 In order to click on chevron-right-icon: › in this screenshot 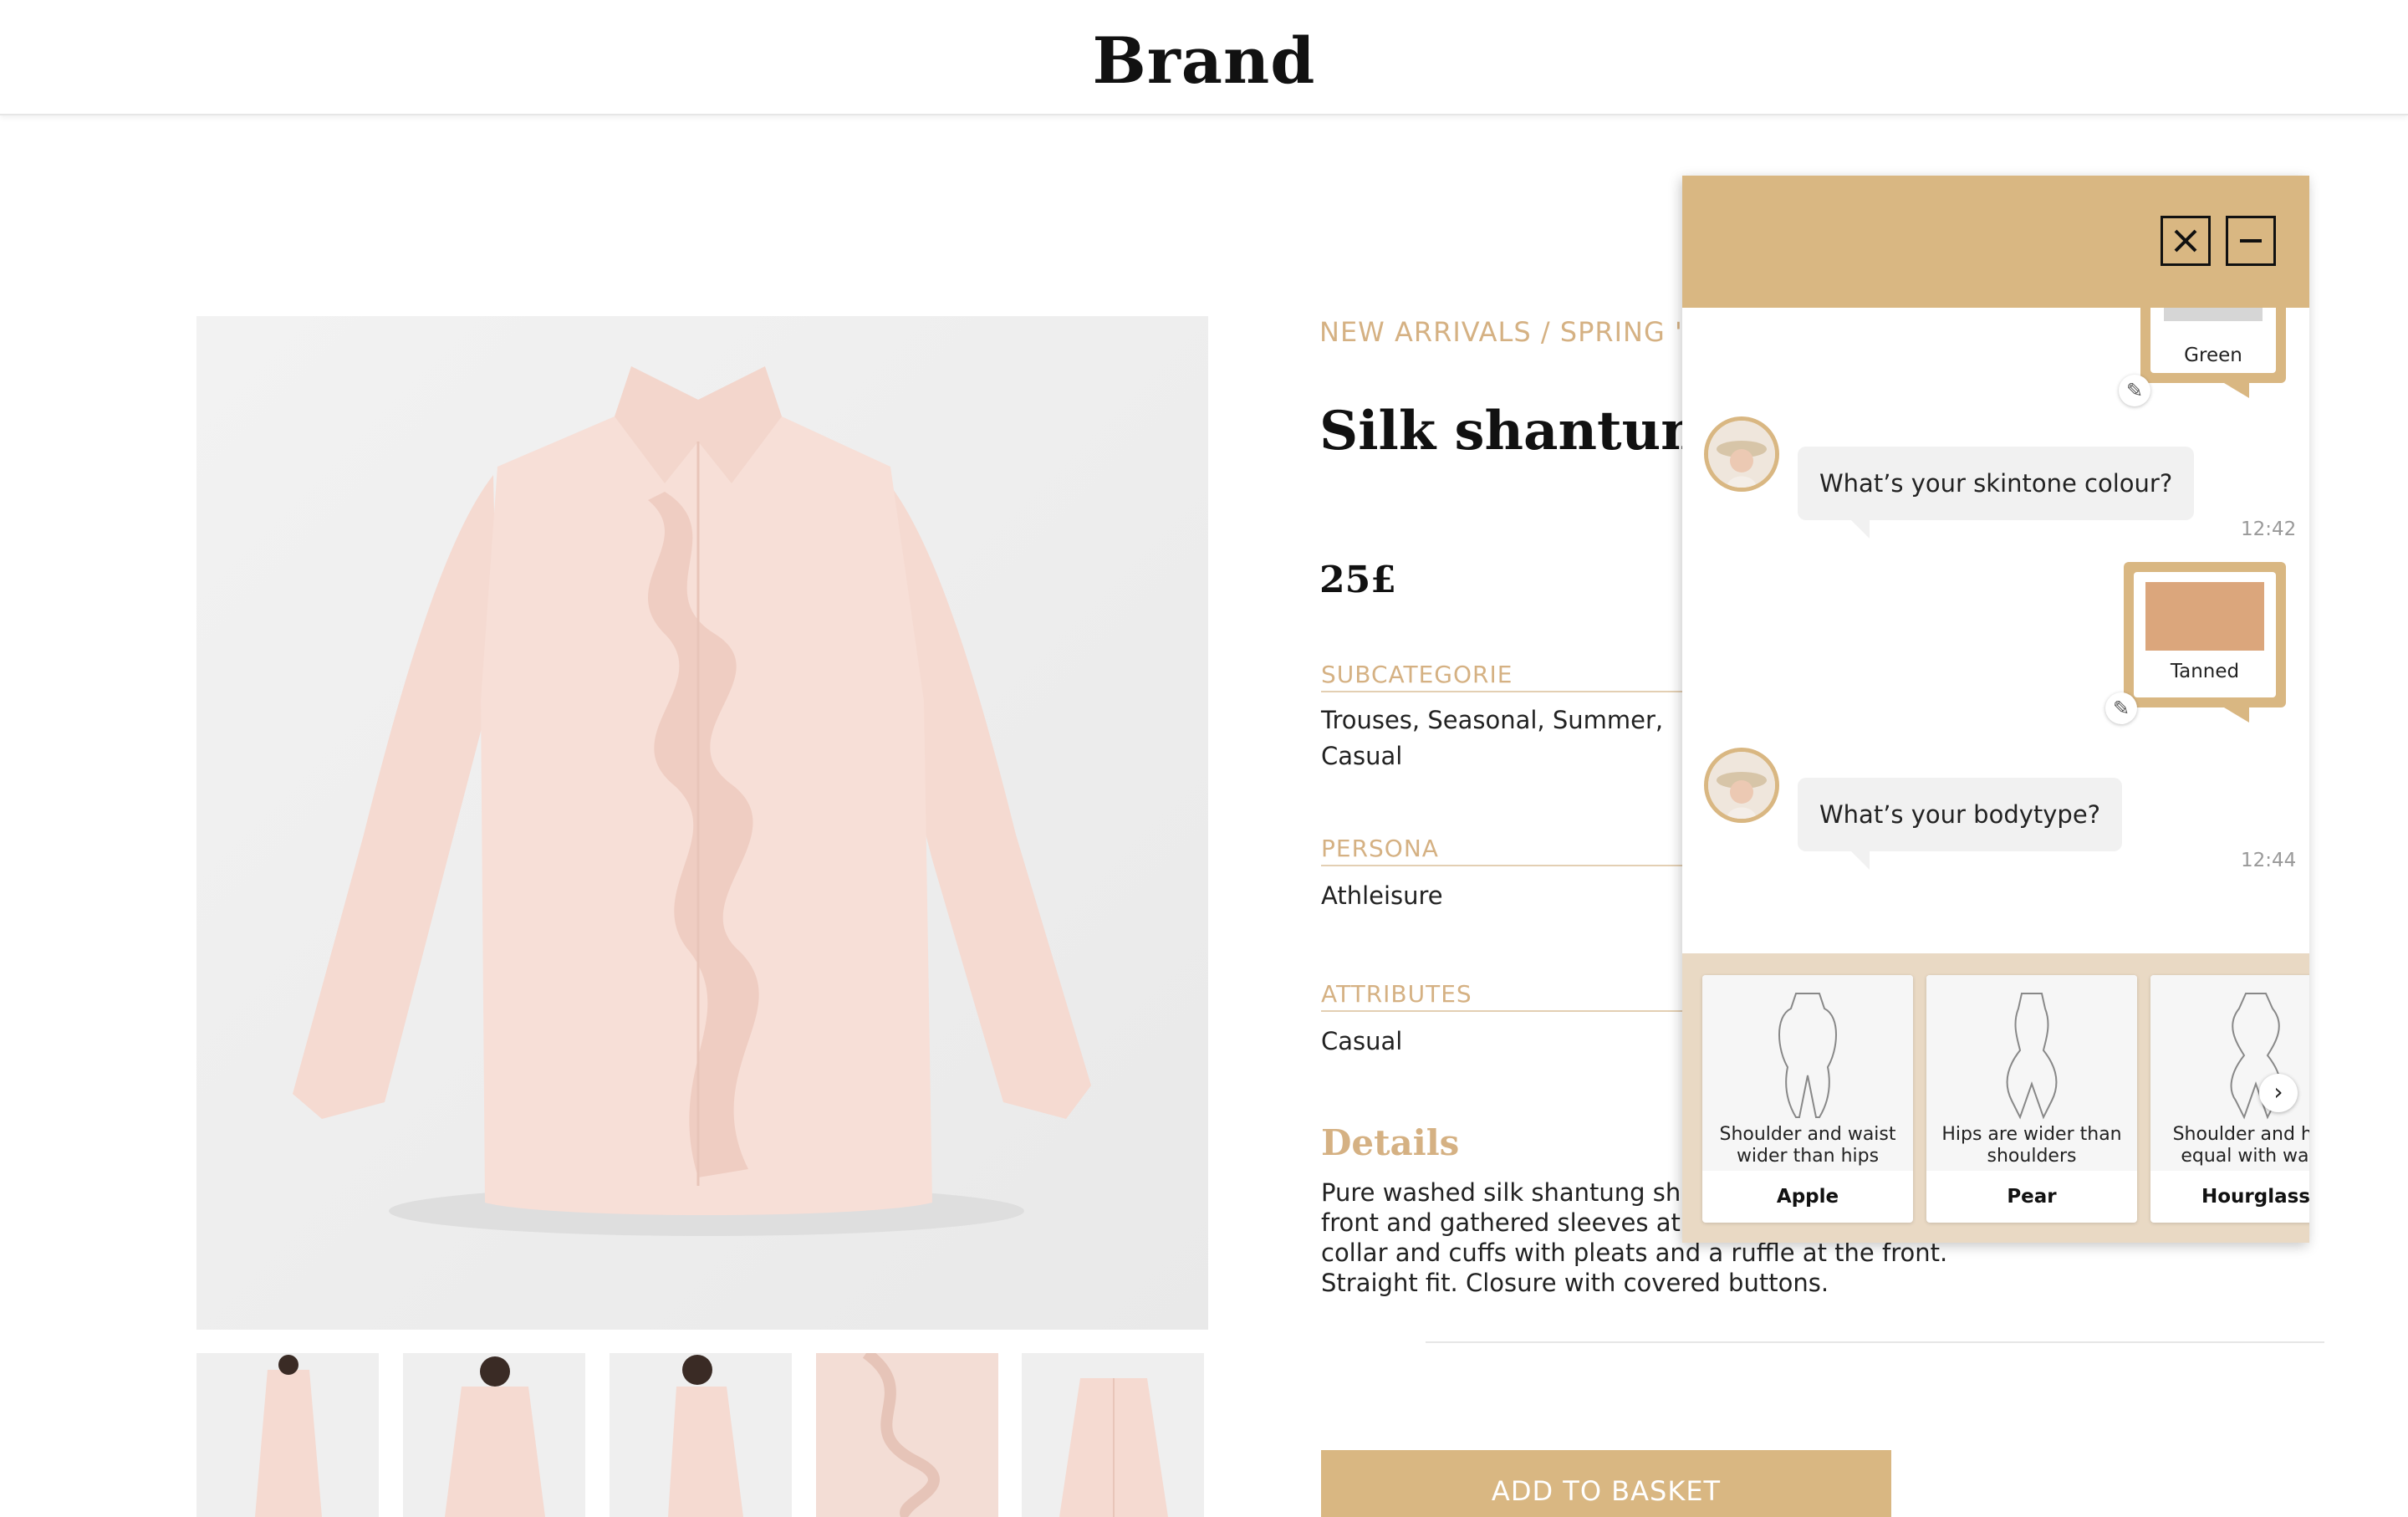, I will do `click(2278, 1092)`.